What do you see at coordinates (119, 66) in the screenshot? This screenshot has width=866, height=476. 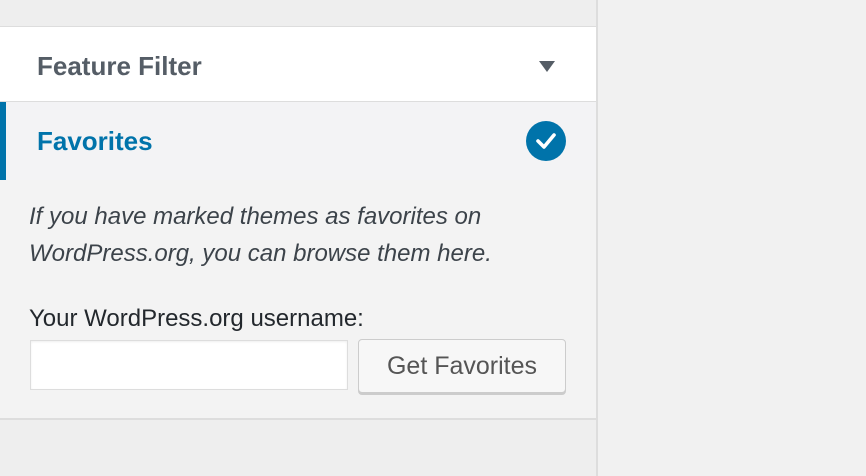 I see `feature-filter-label: Feature Filter` at bounding box center [119, 66].